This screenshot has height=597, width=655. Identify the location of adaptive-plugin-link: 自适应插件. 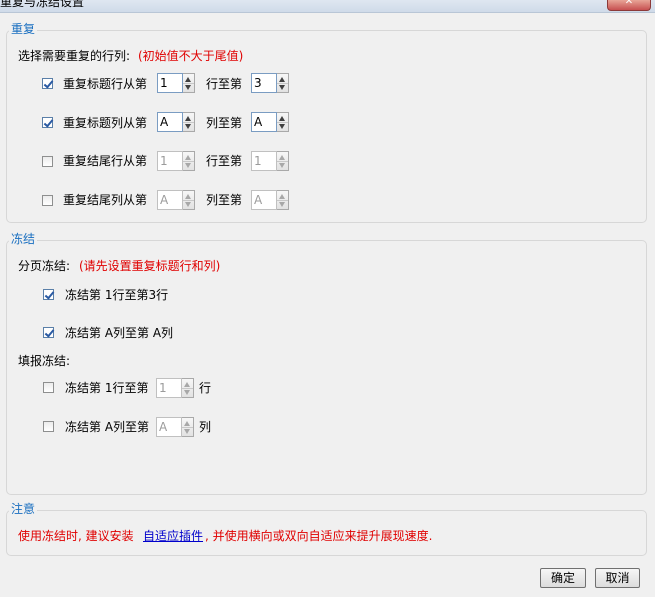
(173, 536).